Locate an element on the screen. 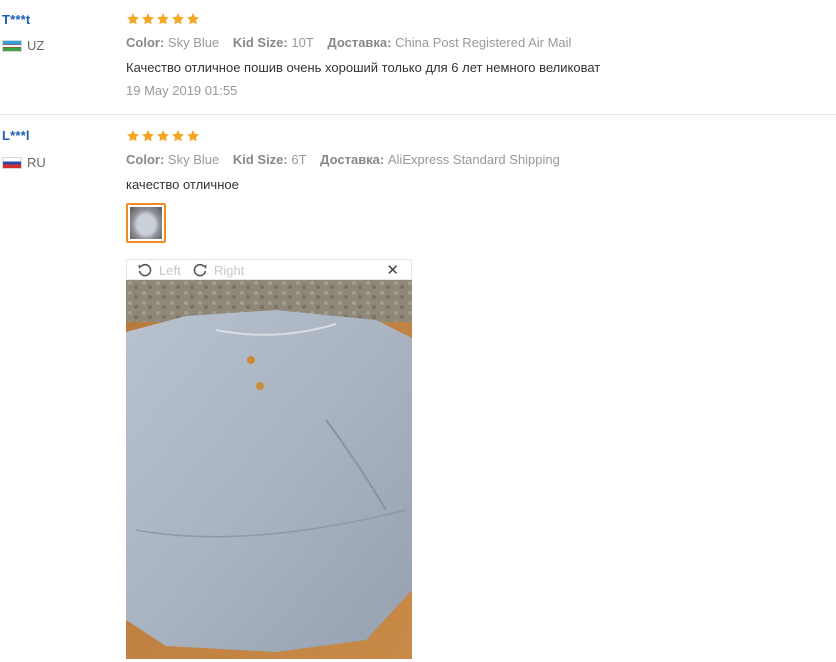 The image size is (836, 662). rotate-right-label: Right is located at coordinates (229, 270).